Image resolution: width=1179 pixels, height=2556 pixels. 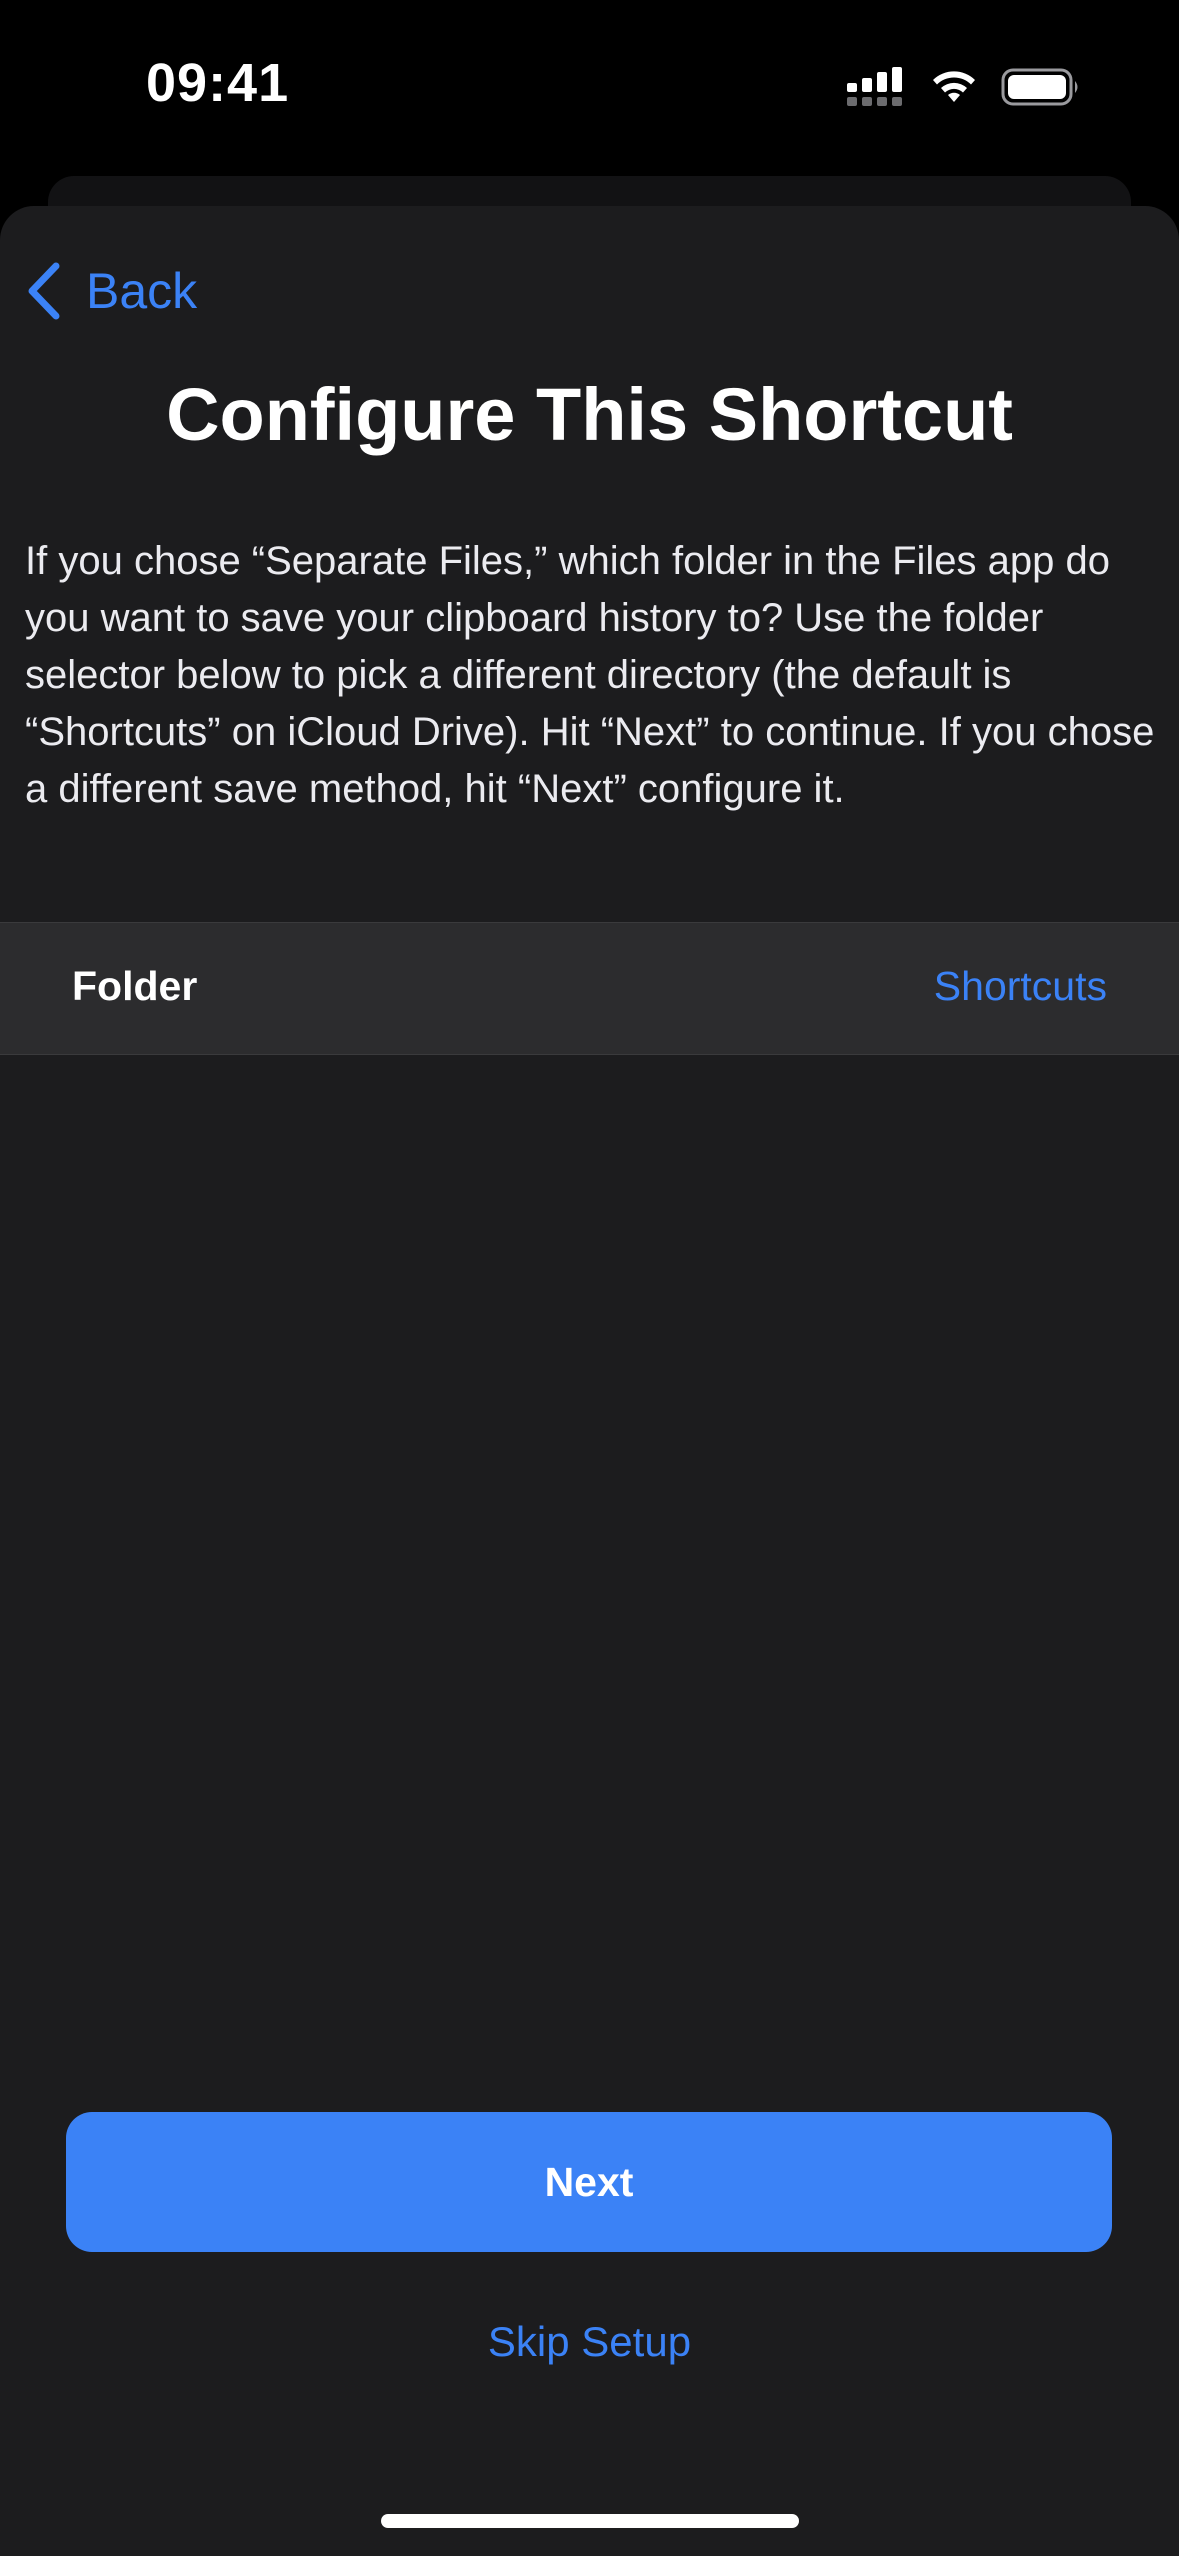 What do you see at coordinates (589, 988) in the screenshot?
I see `folder-setting-row: Folder Shortcuts` at bounding box center [589, 988].